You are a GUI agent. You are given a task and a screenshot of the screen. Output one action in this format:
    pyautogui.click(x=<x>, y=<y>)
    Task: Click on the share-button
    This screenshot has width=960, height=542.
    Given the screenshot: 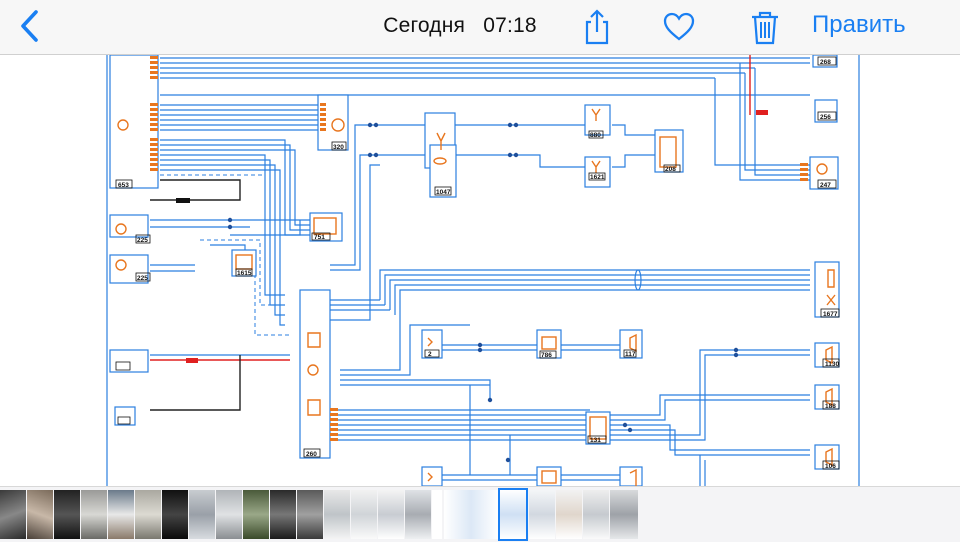 What is the action you would take?
    pyautogui.click(x=597, y=27)
    